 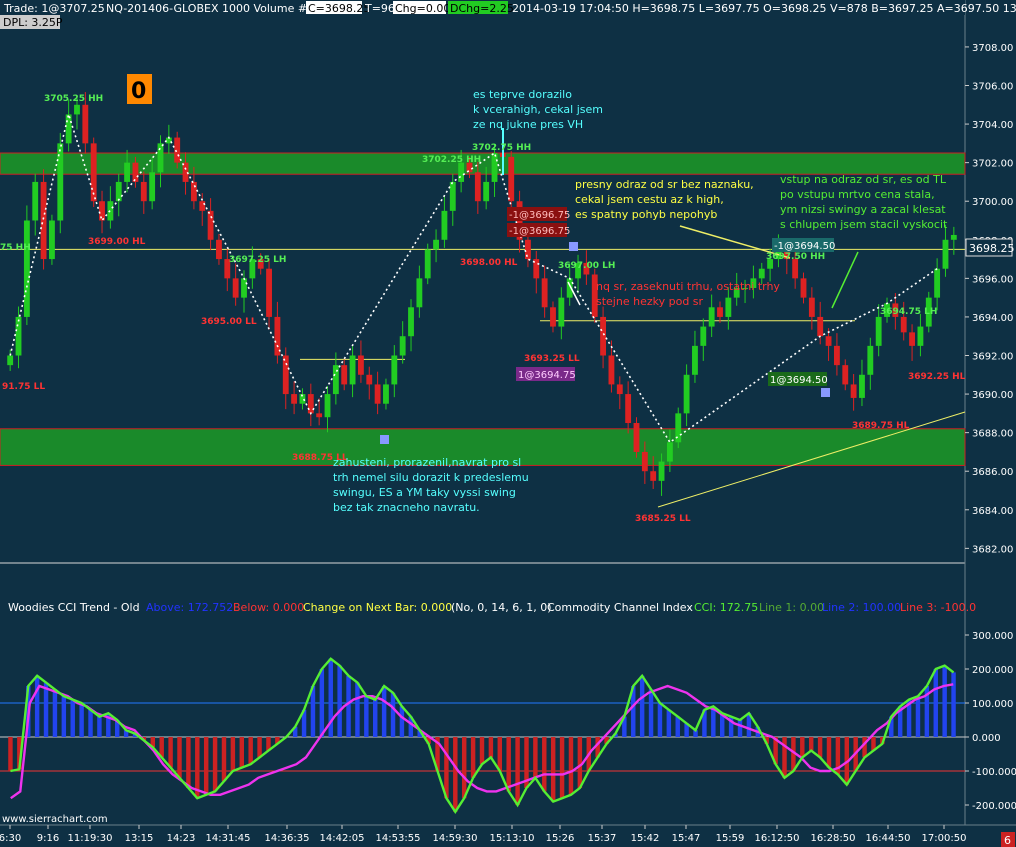 What do you see at coordinates (992, 549) in the screenshot?
I see `price-tick-label: 3682.00` at bounding box center [992, 549].